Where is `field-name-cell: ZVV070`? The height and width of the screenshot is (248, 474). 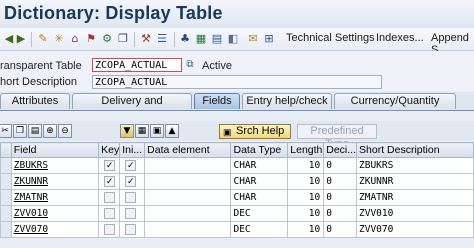
field-name-cell: ZVV070 is located at coordinates (55, 229).